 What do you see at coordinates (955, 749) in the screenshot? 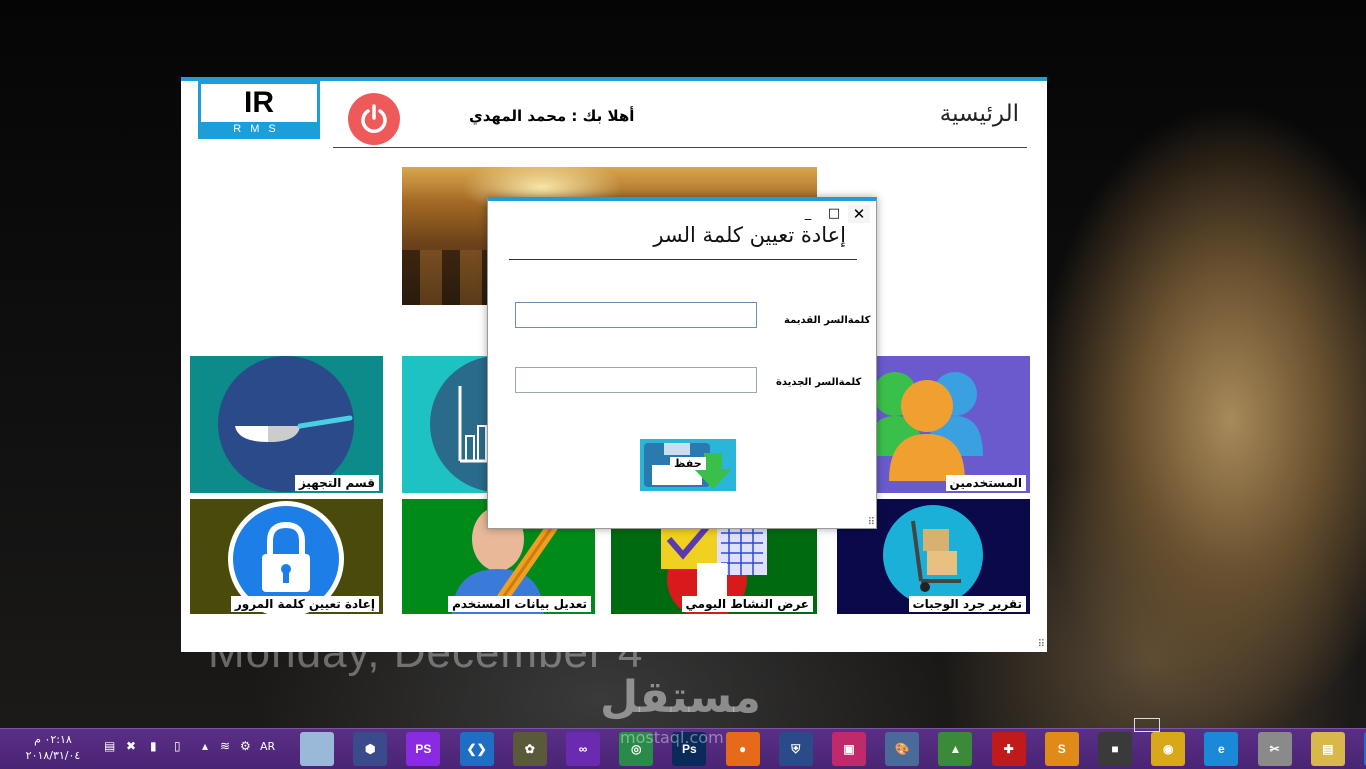
I see `android-studio-icon: ▲` at bounding box center [955, 749].